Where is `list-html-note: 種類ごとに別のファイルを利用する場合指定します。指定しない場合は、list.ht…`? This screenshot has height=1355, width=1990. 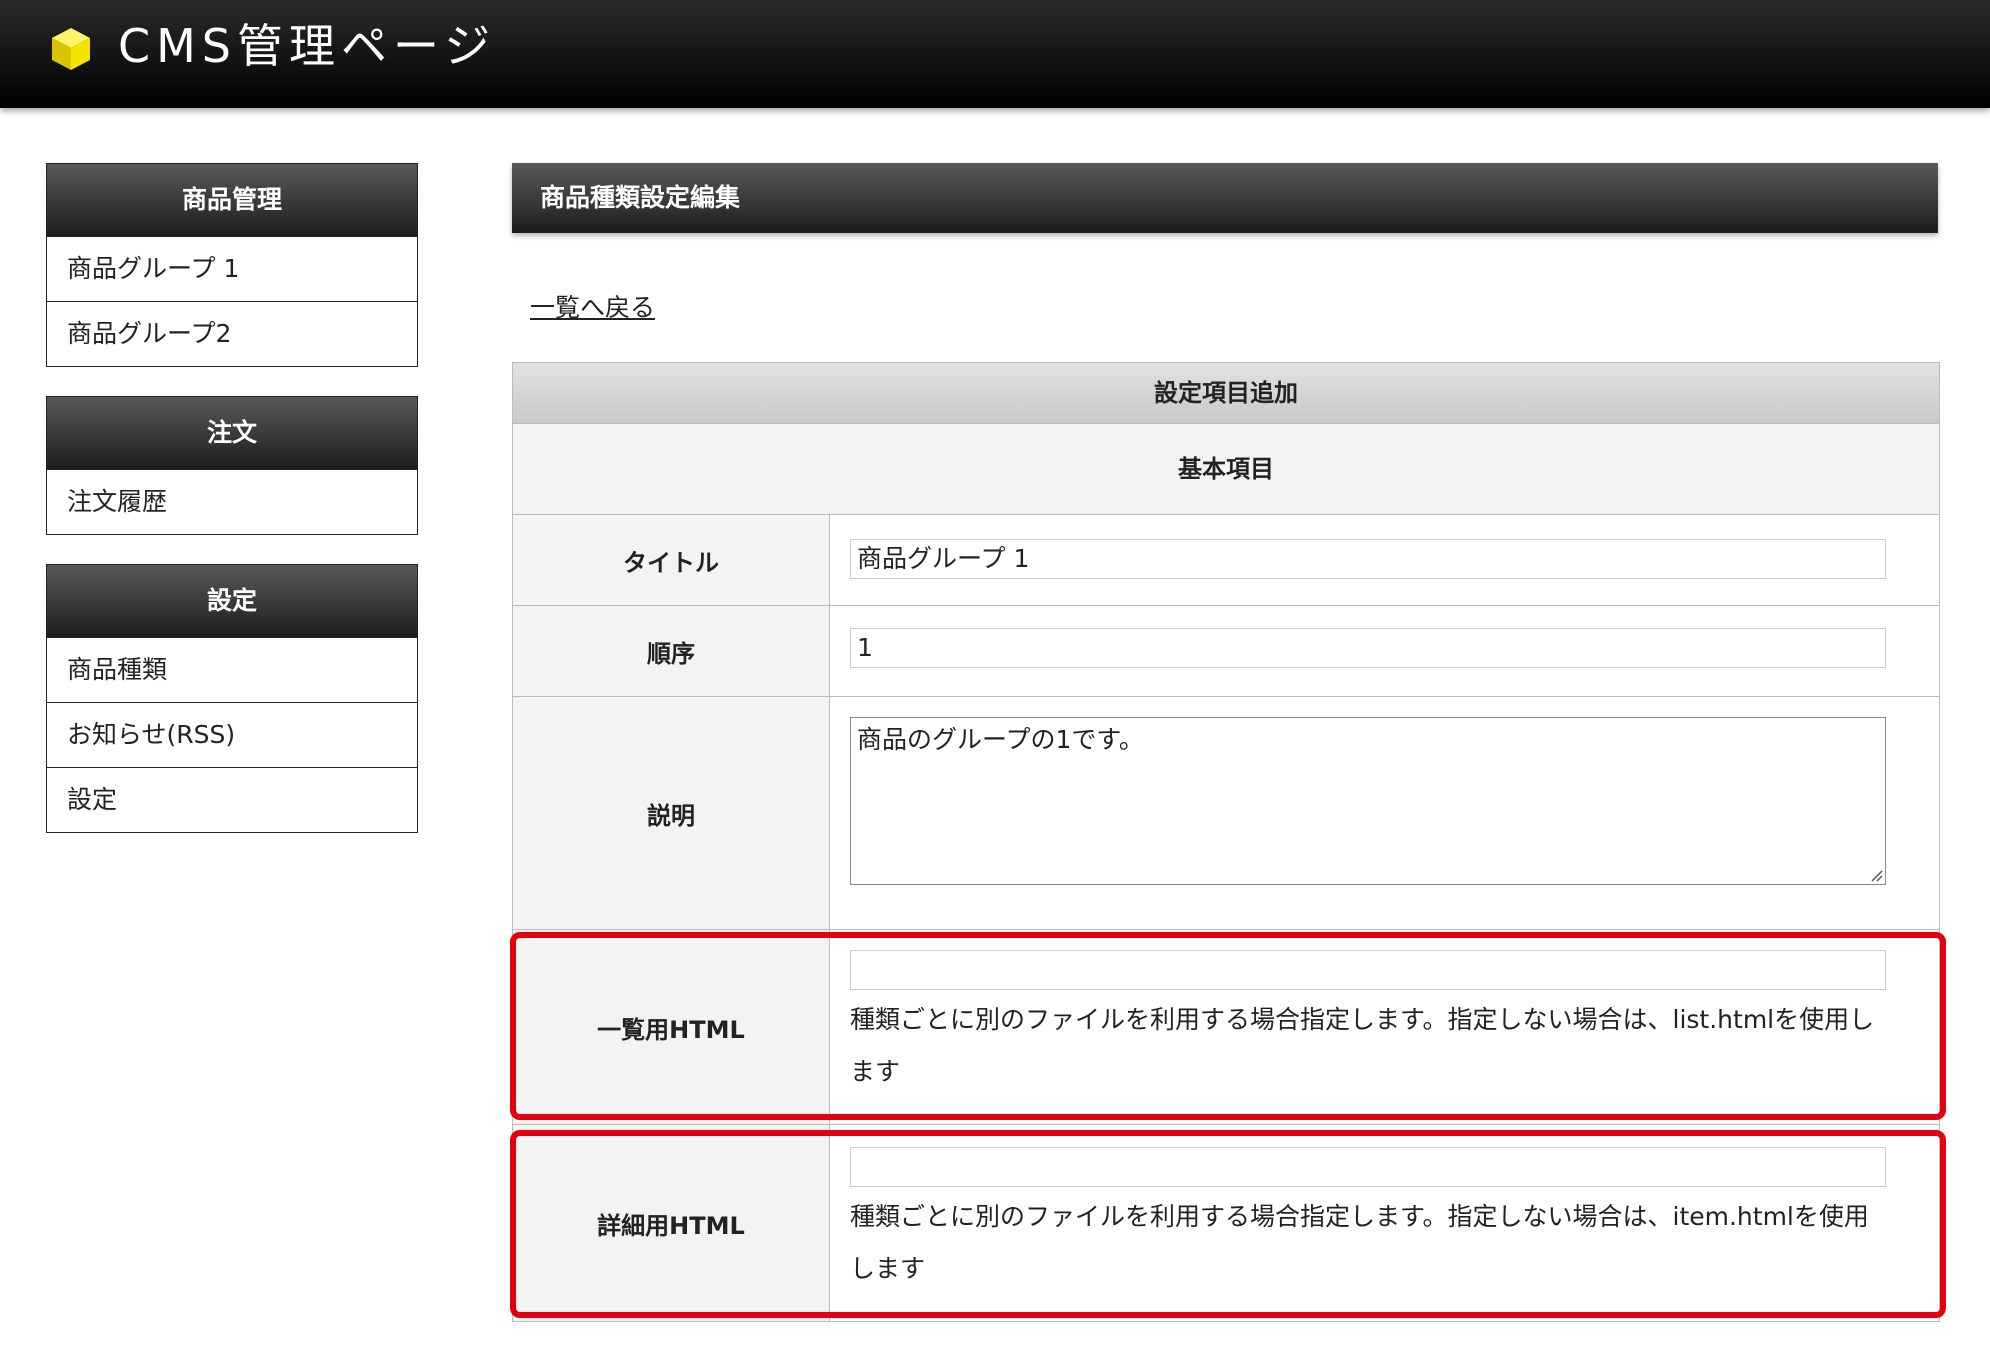 list-html-note: 種類ごとに別のファイルを利用する場合指定します。指定しない場合は、list.ht… is located at coordinates (1384, 1046).